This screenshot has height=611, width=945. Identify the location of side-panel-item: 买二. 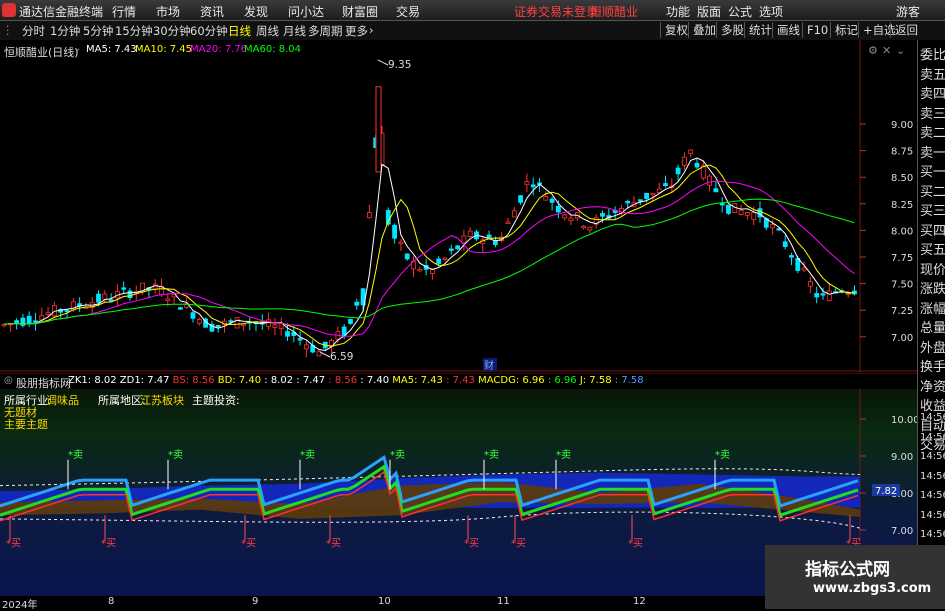
(932, 190).